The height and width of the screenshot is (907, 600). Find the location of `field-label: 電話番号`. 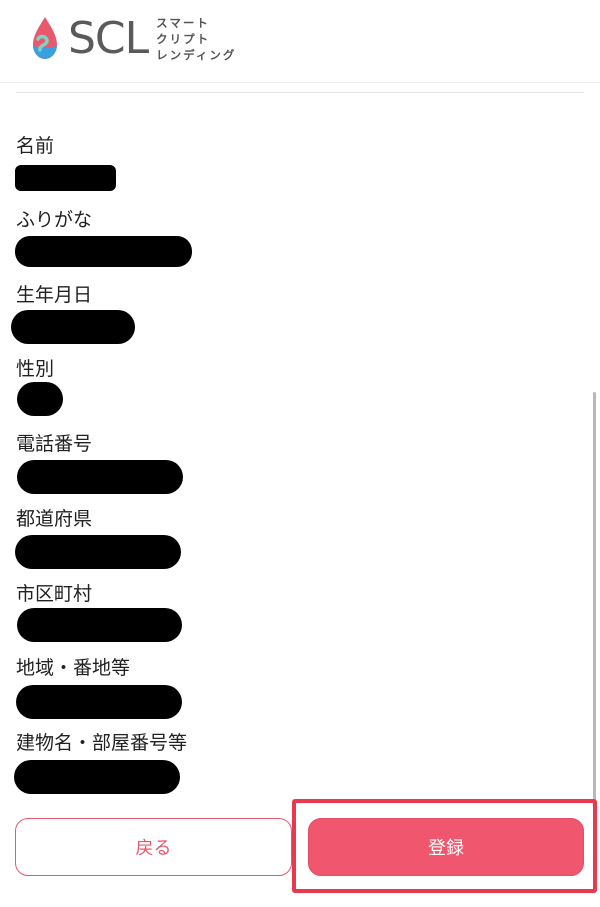

field-label: 電話番号 is located at coordinates (54, 444).